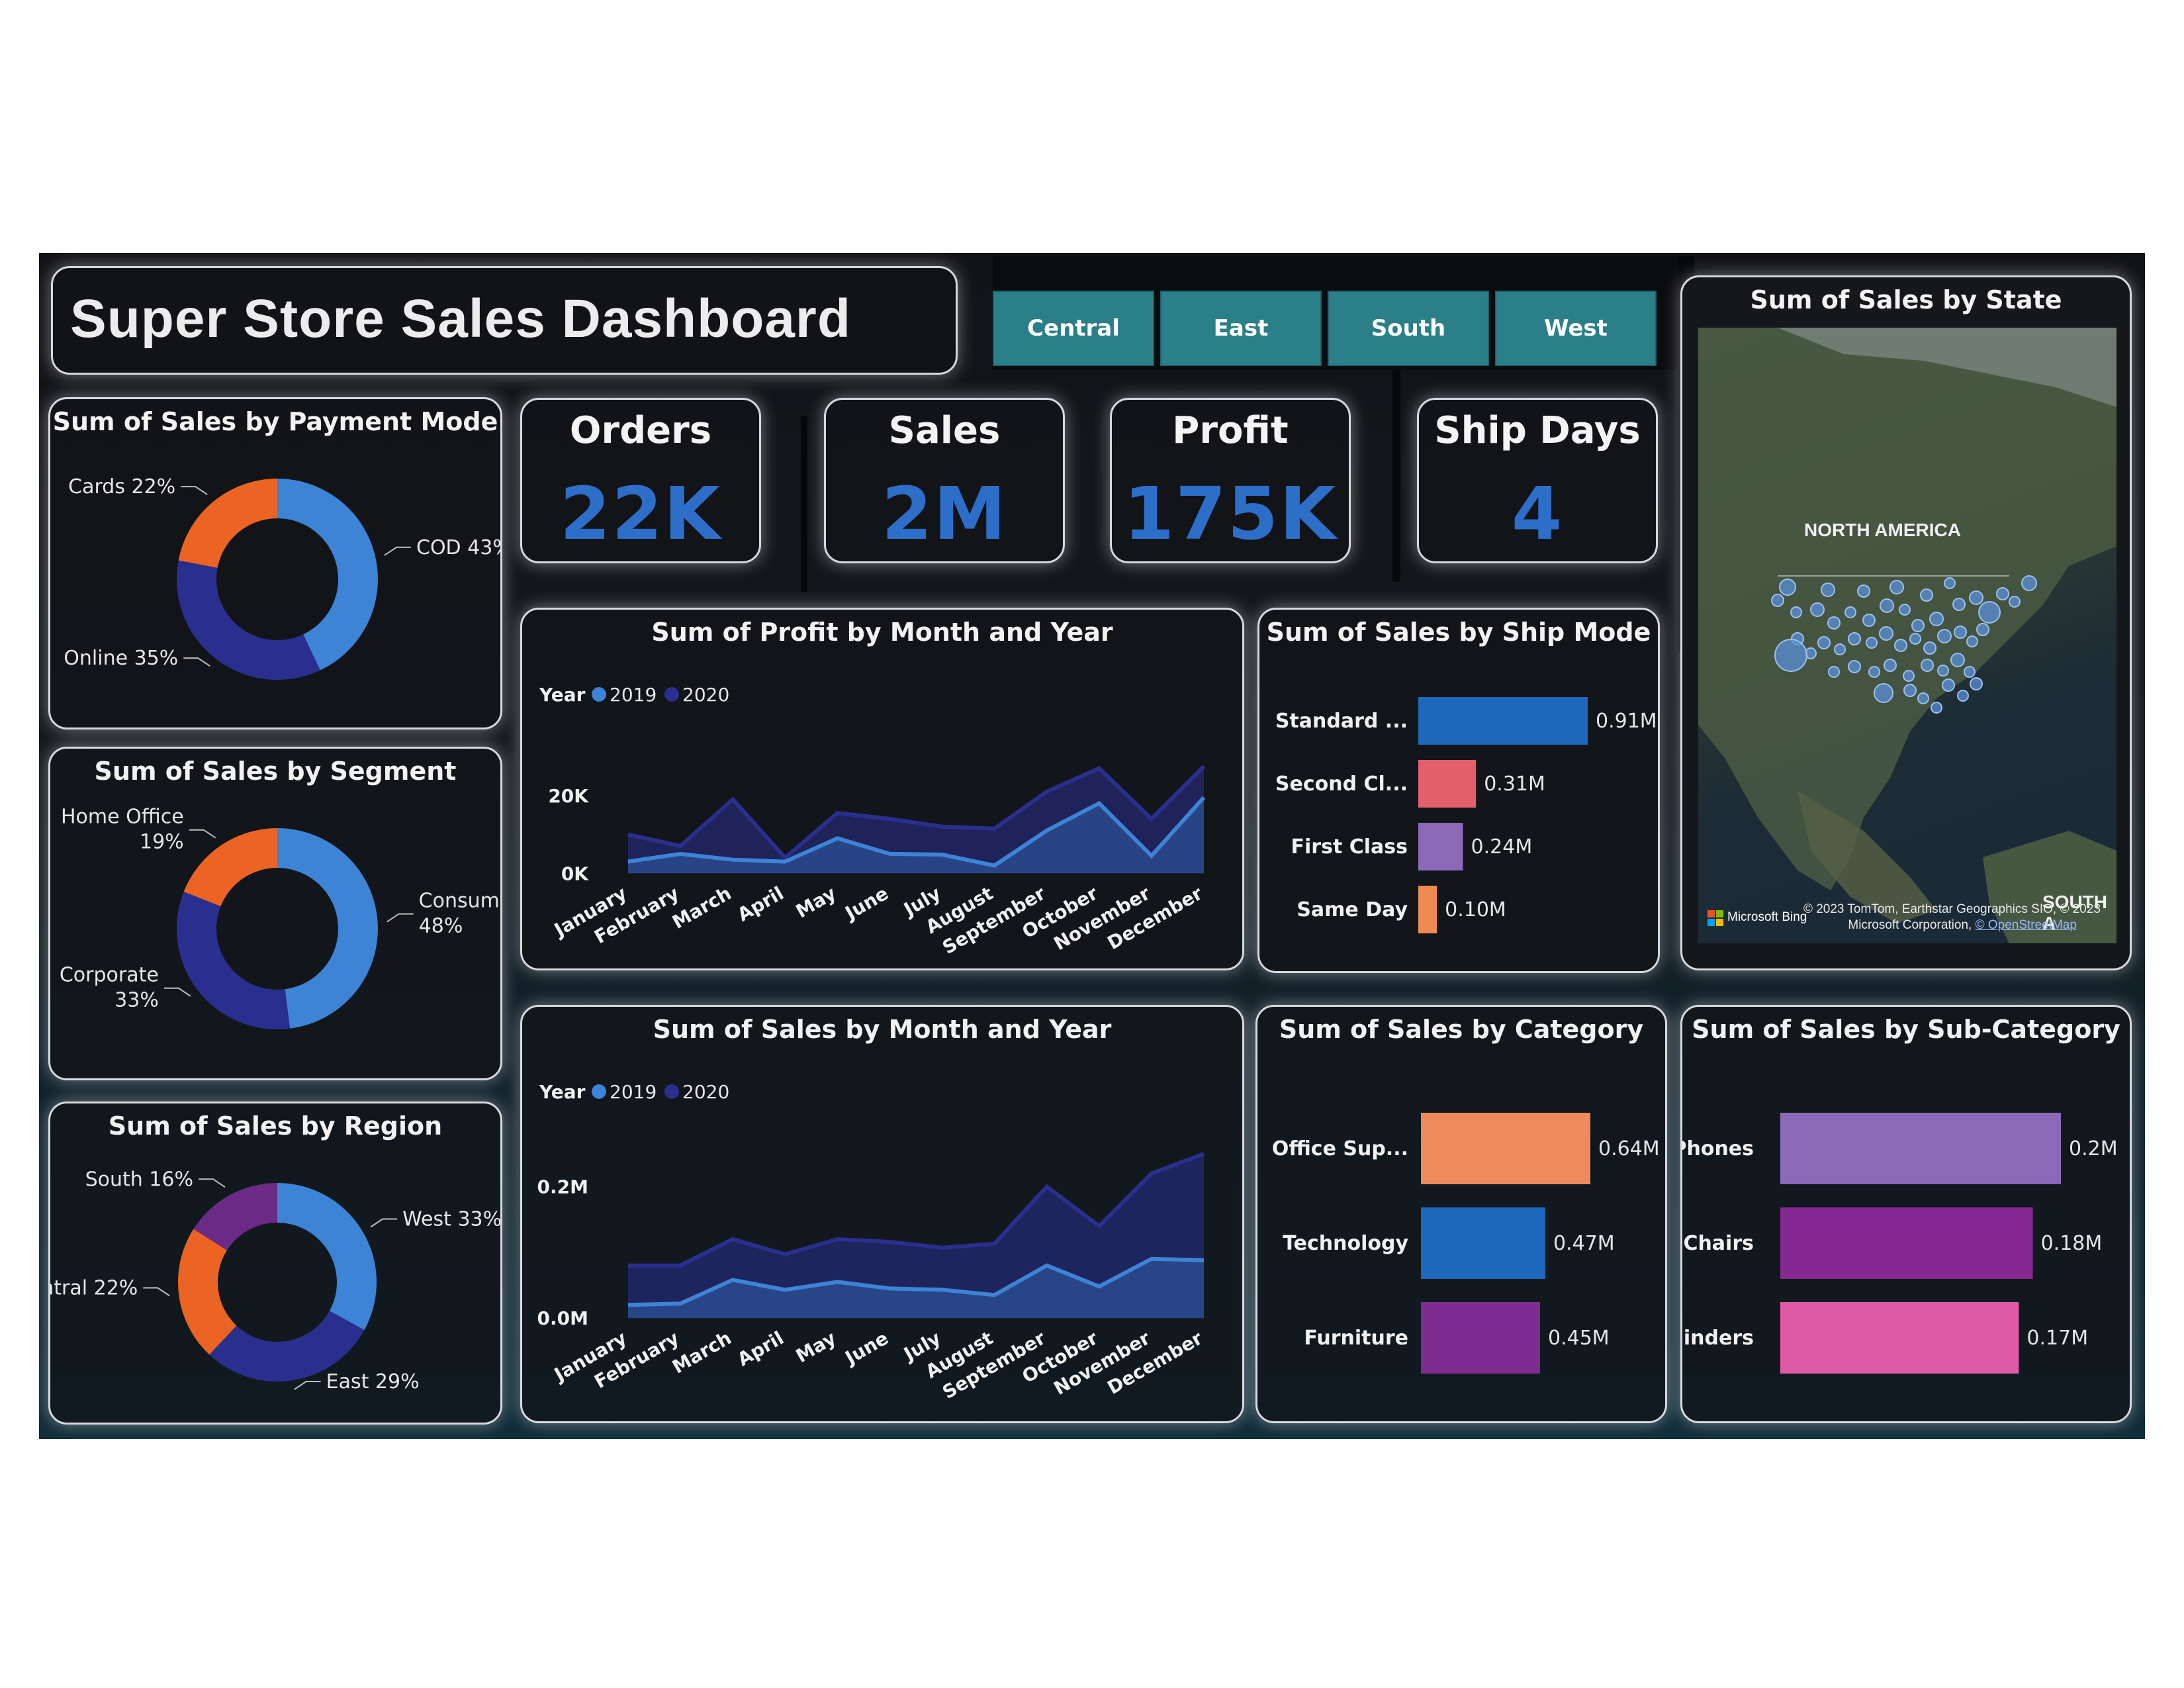 This screenshot has height=1688, width=2184. I want to click on region-title: Sum of Sales by Region, so click(275, 1126).